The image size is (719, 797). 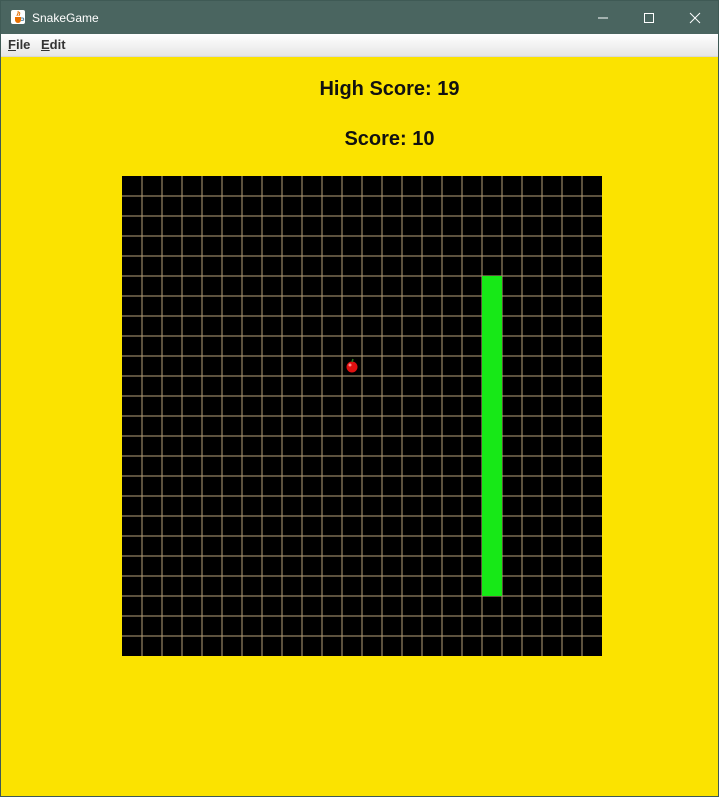 What do you see at coordinates (57, 44) in the screenshot?
I see `menu-edit-label-rest: dit` at bounding box center [57, 44].